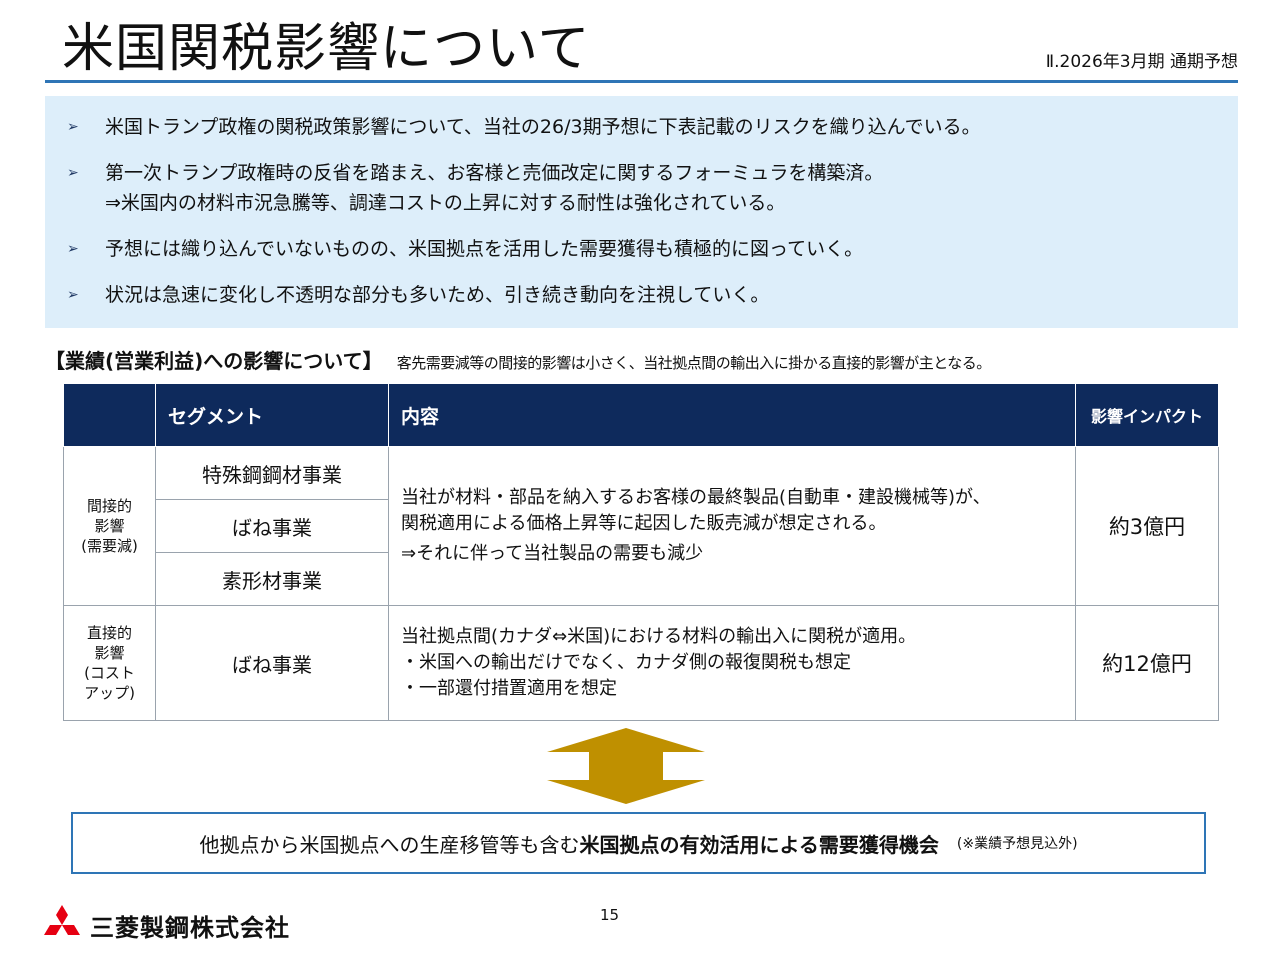 This screenshot has height=954, width=1280. What do you see at coordinates (389, 844) in the screenshot?
I see `opportunity-text: 他拠点から米国拠点への生産移管等も含む` at bounding box center [389, 844].